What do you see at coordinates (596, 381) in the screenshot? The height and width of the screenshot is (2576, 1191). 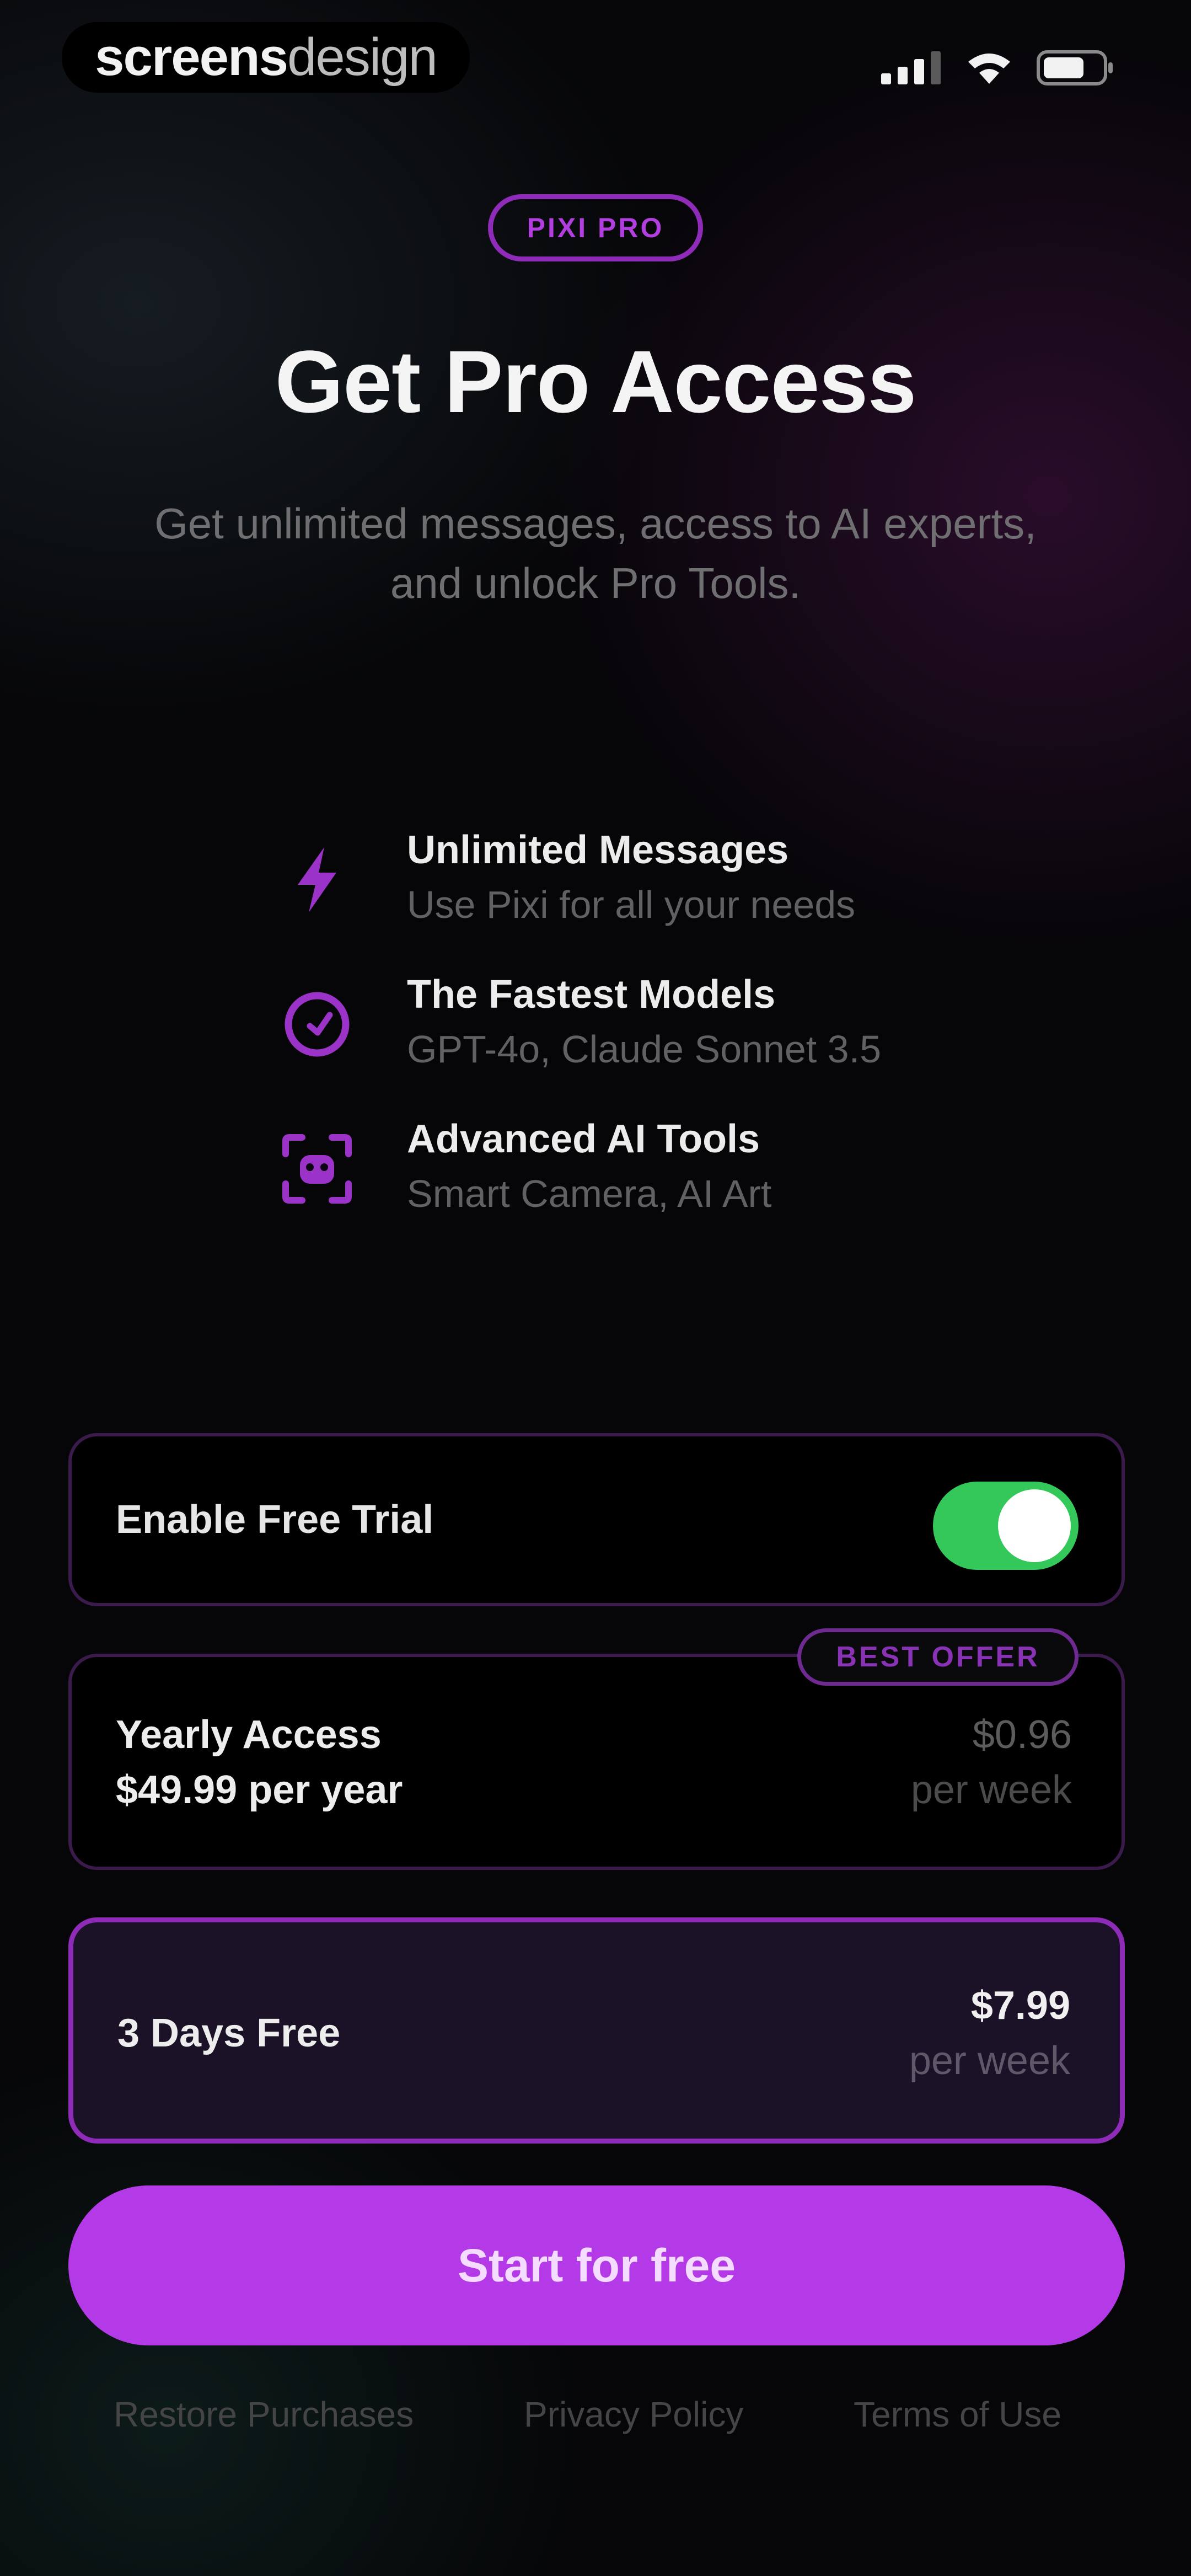 I see `page-title: Get Pro Access` at bounding box center [596, 381].